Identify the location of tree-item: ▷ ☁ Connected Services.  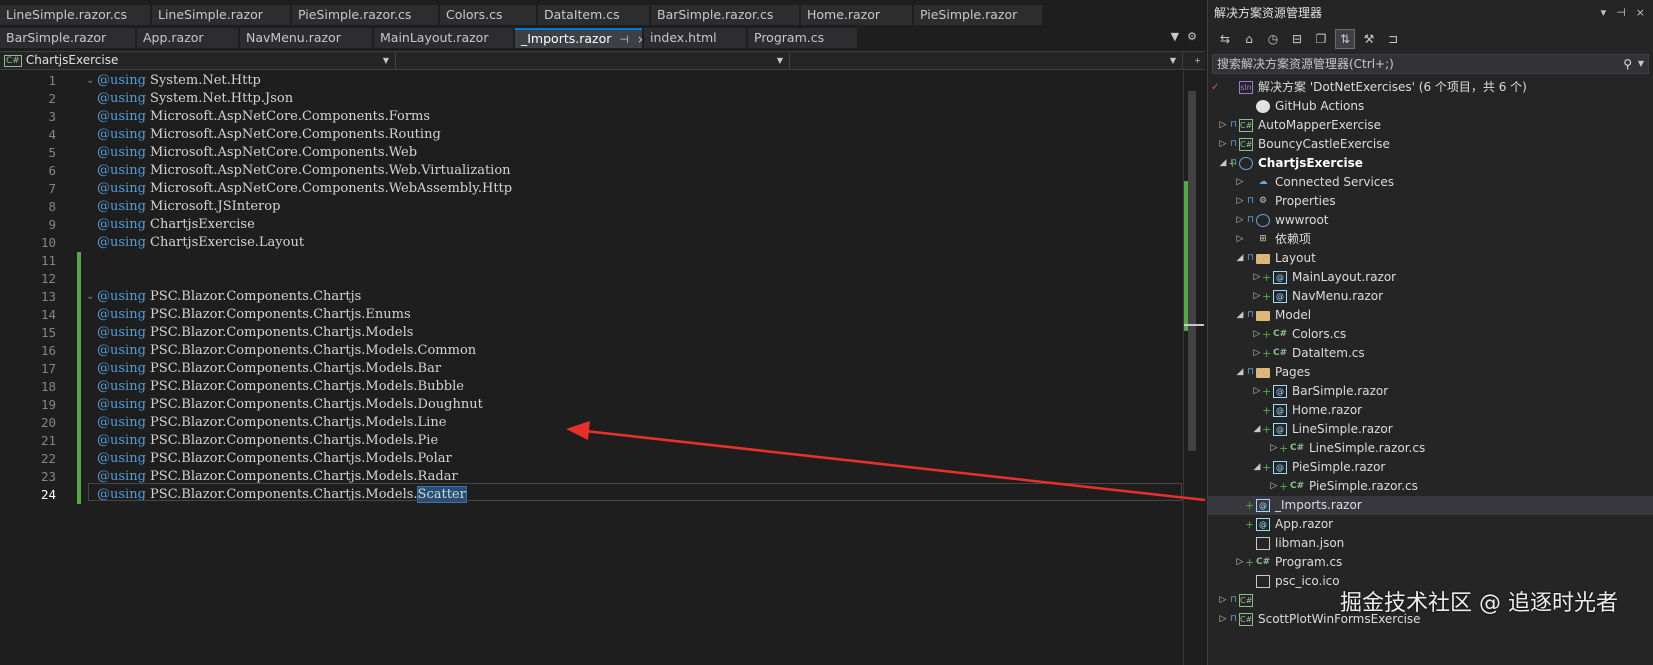
(1430, 182).